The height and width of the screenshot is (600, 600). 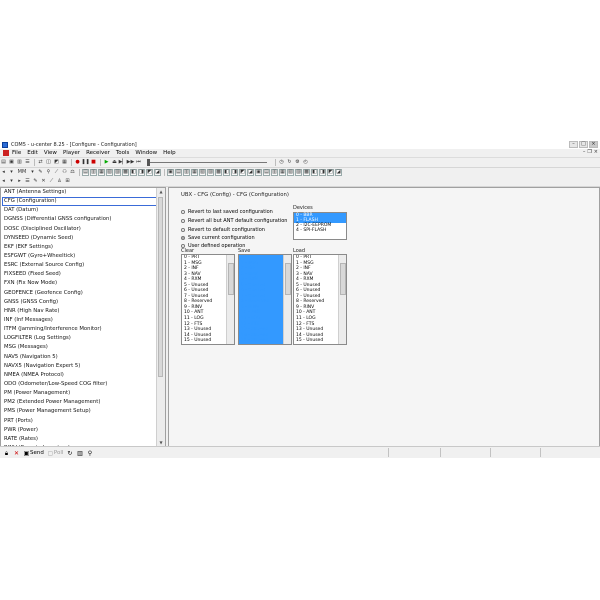 I want to click on tools-icon: ✎, so click(x=40, y=172).